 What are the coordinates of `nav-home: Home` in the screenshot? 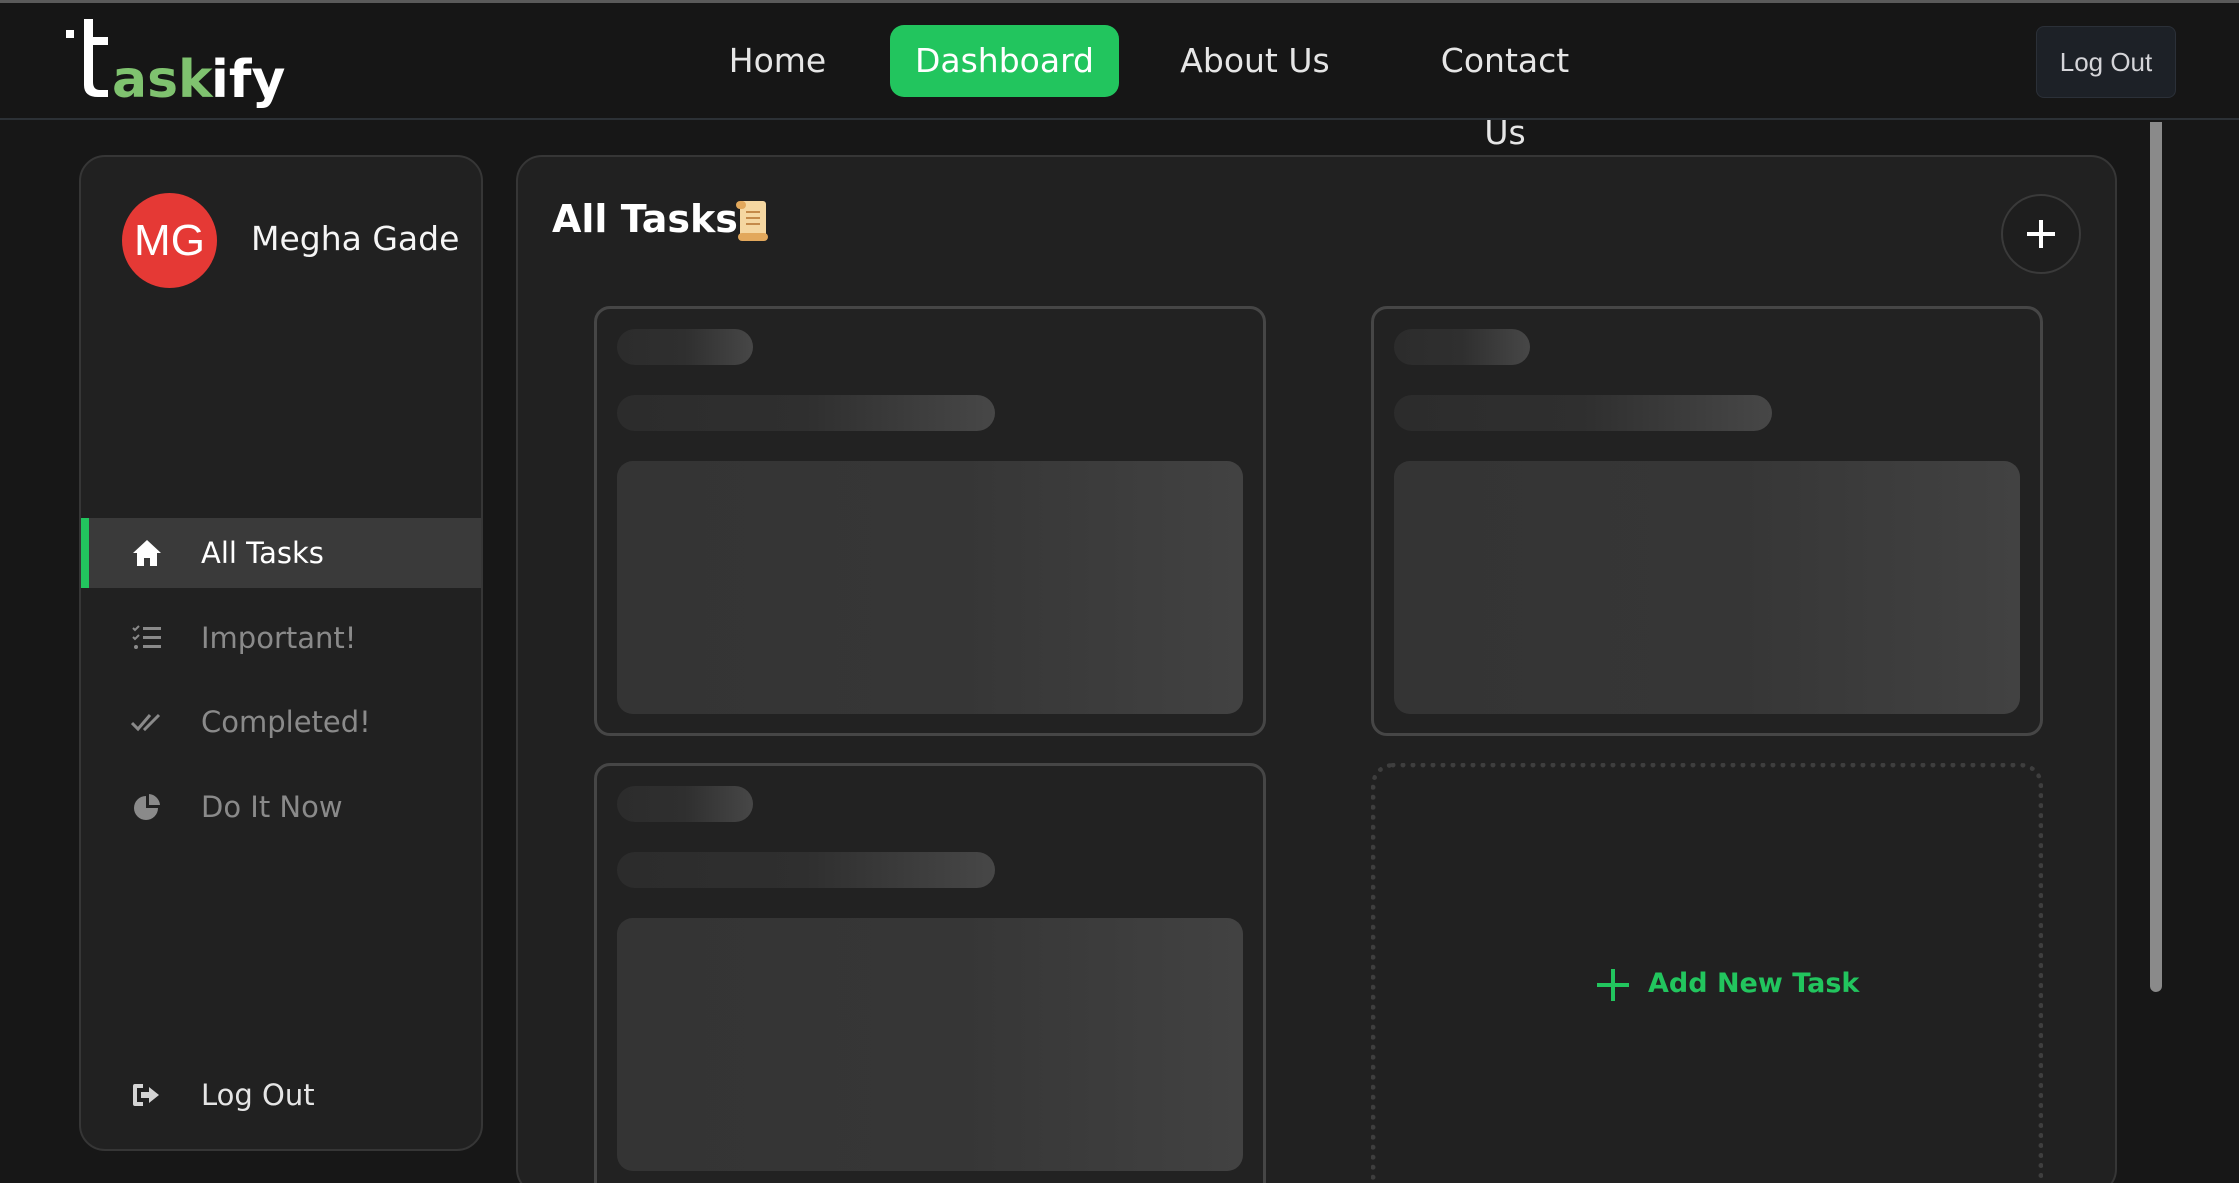 It's located at (777, 61).